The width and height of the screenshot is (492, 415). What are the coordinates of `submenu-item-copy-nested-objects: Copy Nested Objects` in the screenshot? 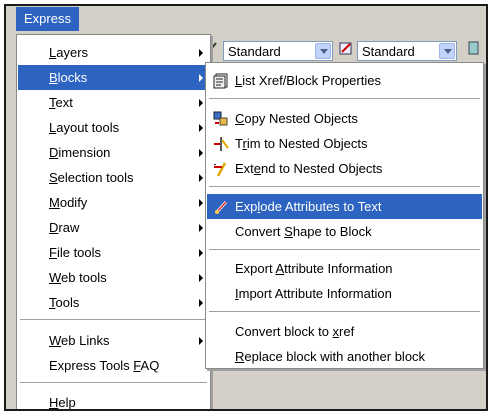 It's located at (344, 118).